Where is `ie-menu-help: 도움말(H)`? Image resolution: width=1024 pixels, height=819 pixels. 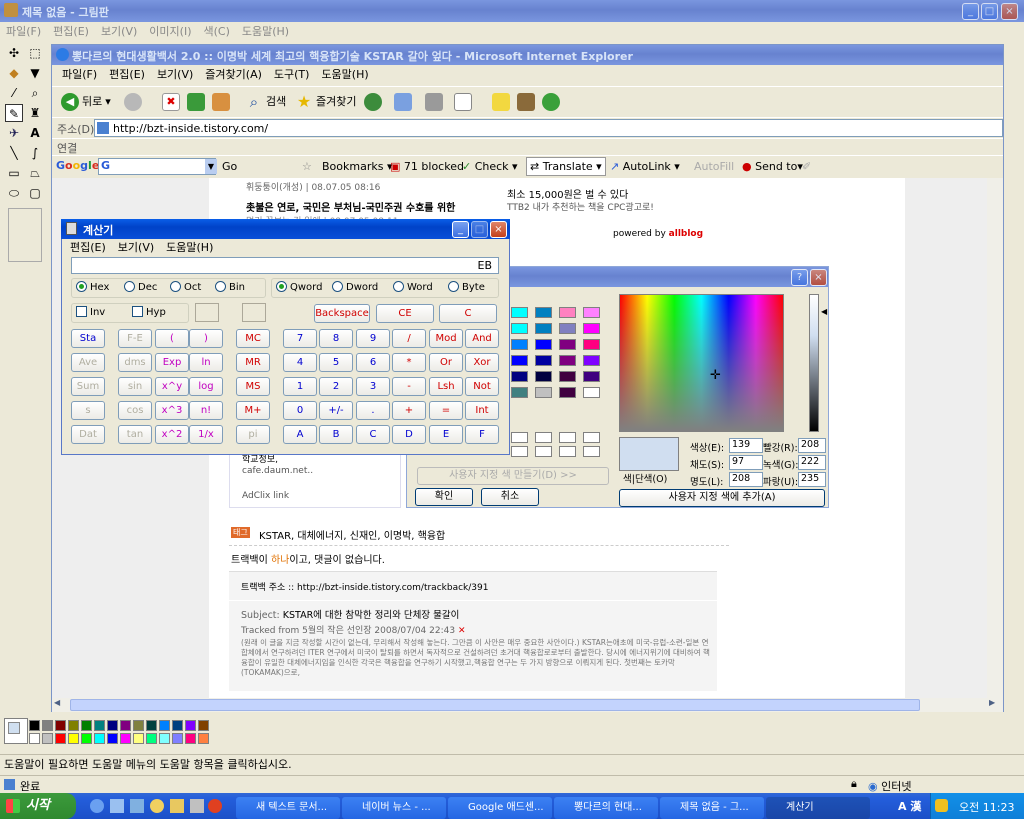
ie-menu-help: 도움말(H) is located at coordinates (344, 75).